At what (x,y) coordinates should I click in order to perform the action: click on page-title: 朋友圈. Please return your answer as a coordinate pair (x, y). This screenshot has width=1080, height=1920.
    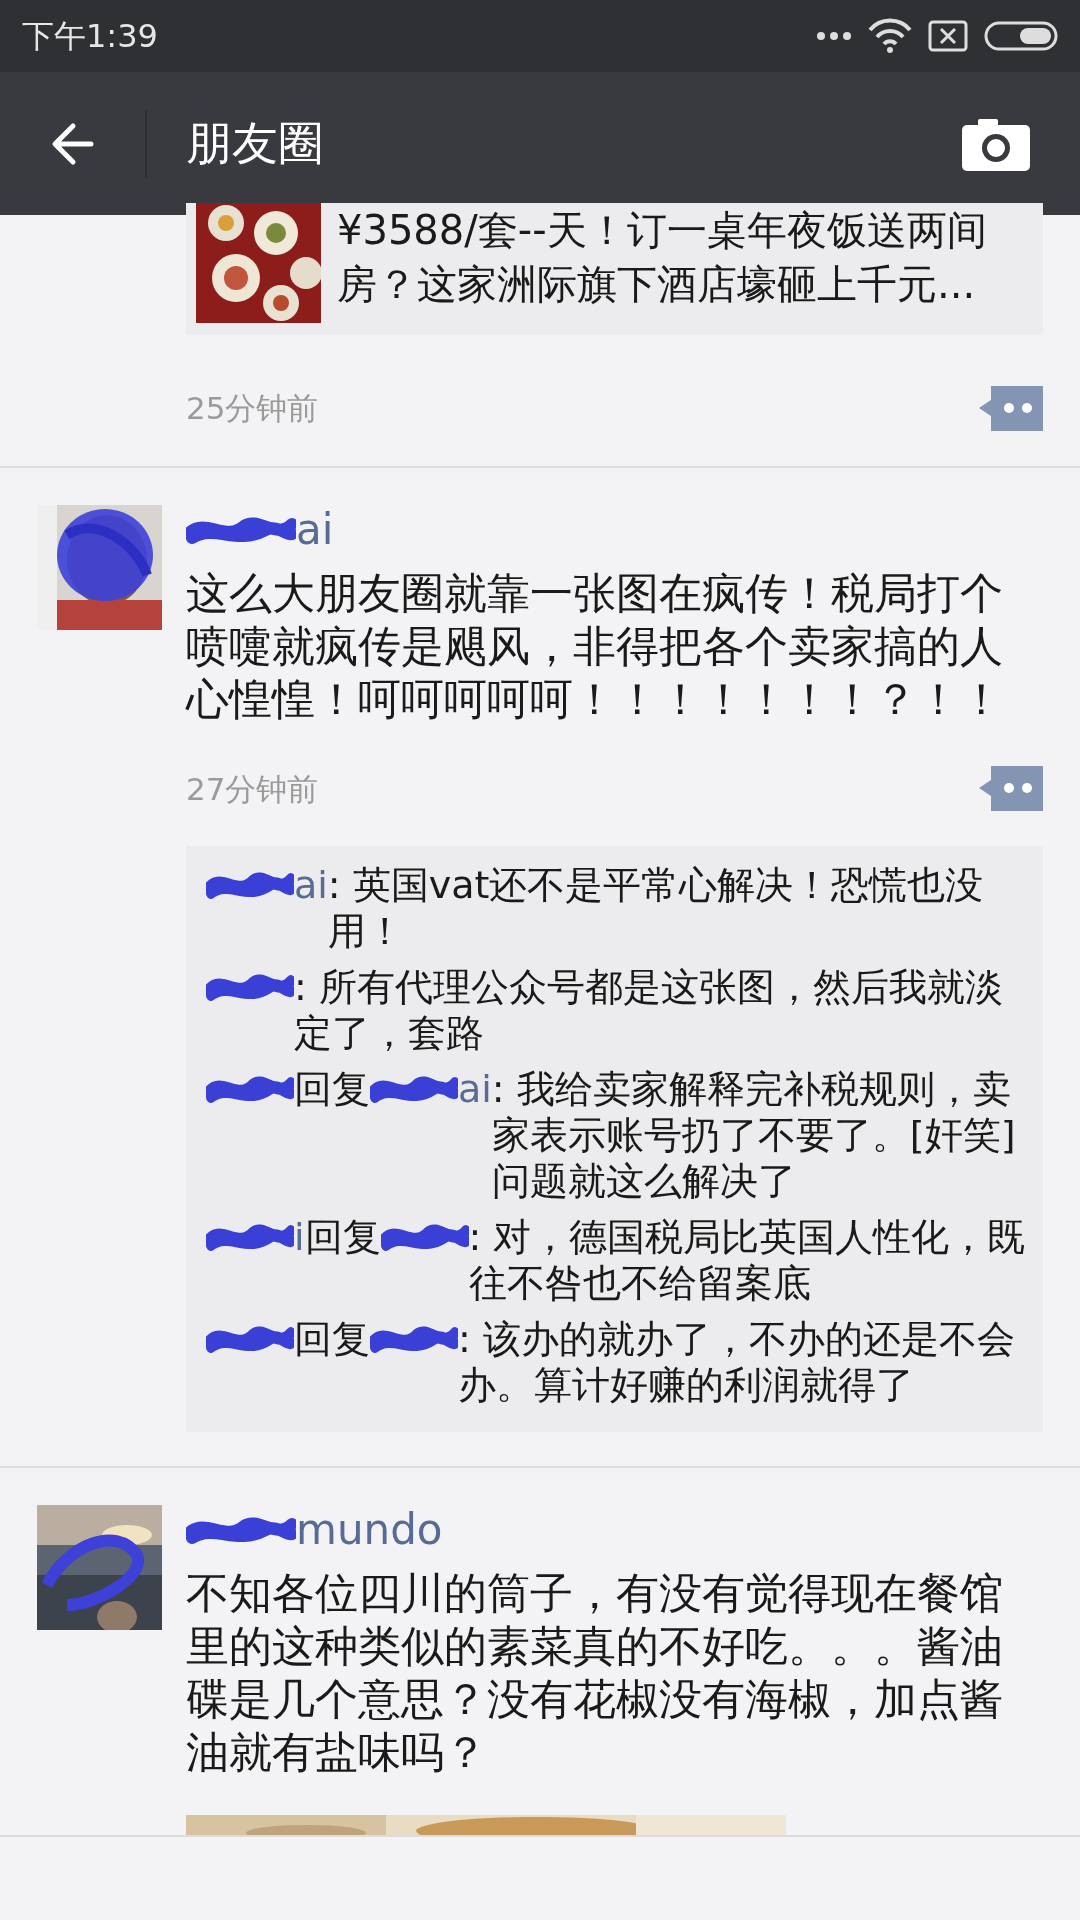
    Looking at the image, I should click on (255, 143).